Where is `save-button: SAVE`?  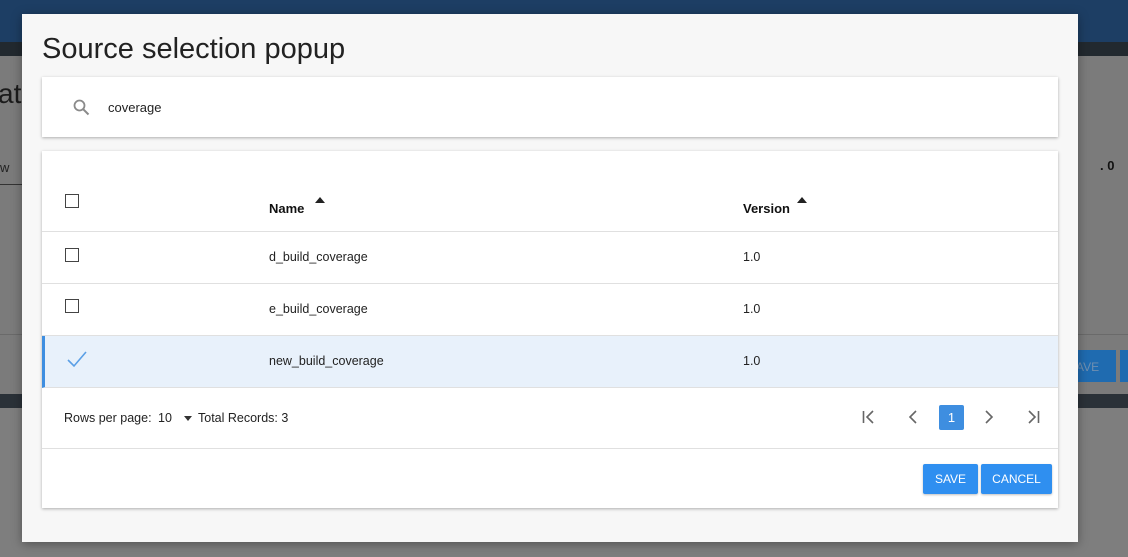
save-button: SAVE is located at coordinates (950, 479).